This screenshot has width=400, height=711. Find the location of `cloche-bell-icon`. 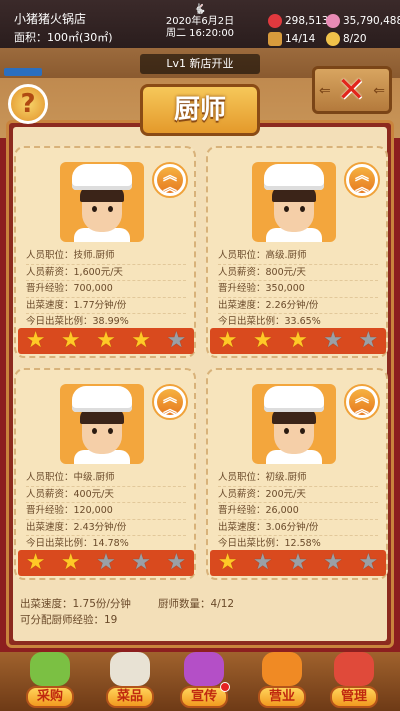

cloche-bell-icon is located at coordinates (282, 669).